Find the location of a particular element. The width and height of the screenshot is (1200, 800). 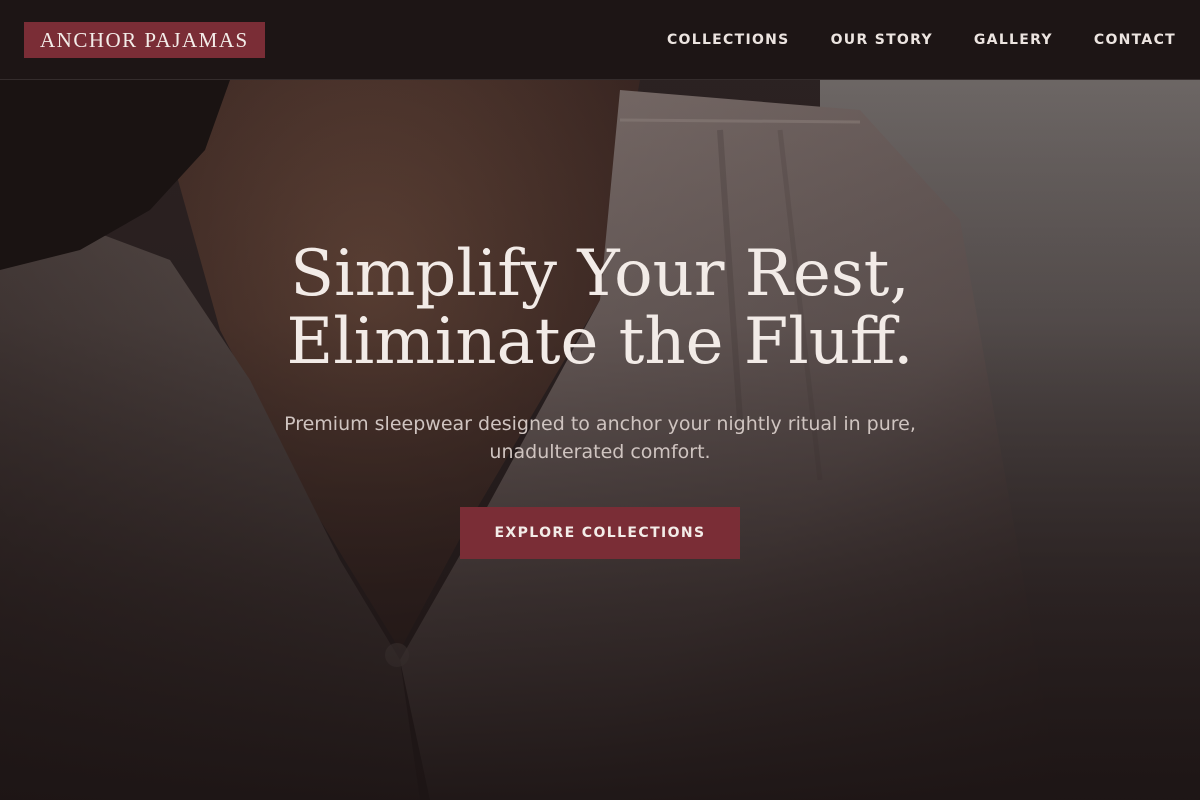

hero-title-line-1: Simplify Your Rest, is located at coordinates (600, 274).